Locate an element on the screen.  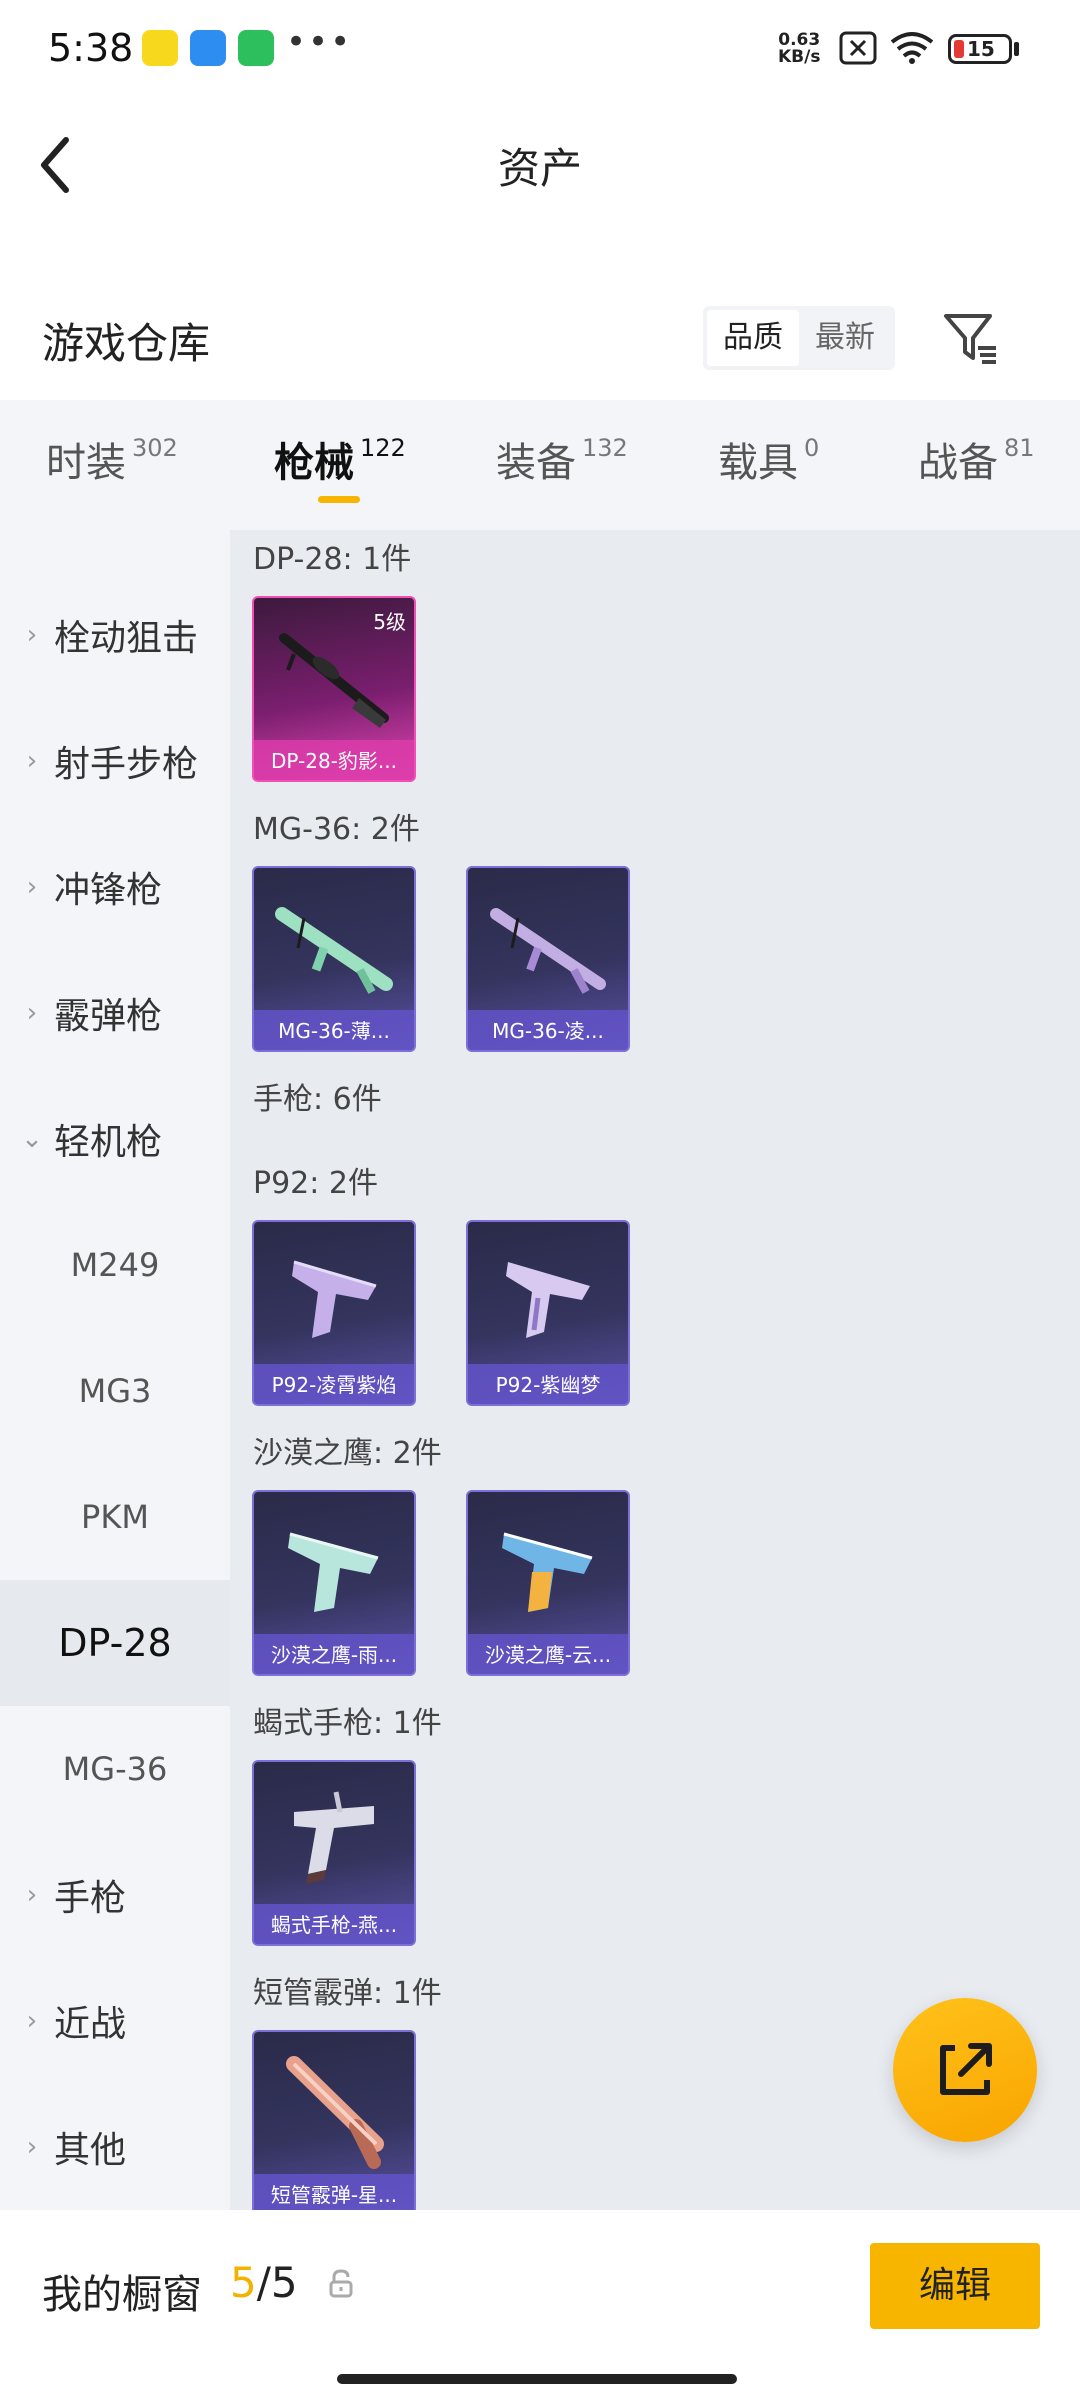
battery-icon: 15 is located at coordinates (980, 49).